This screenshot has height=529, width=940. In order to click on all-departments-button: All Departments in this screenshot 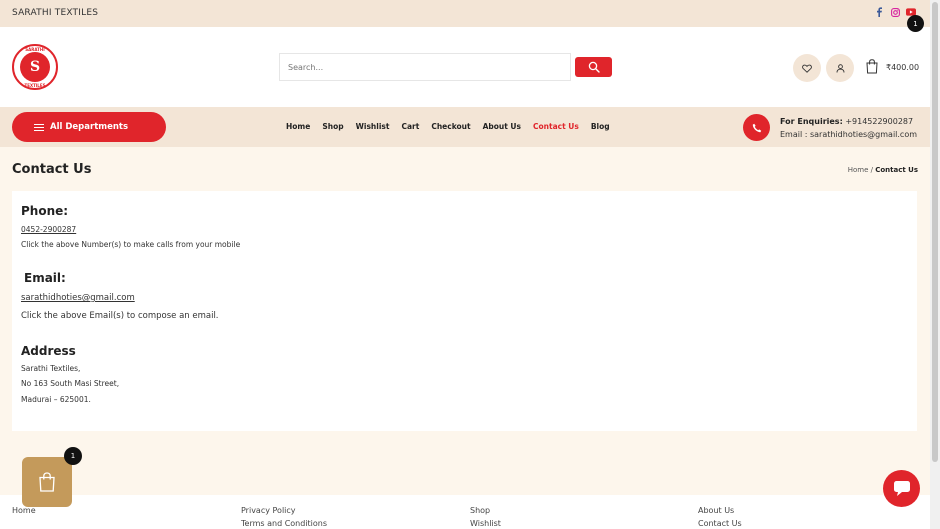, I will do `click(89, 127)`.